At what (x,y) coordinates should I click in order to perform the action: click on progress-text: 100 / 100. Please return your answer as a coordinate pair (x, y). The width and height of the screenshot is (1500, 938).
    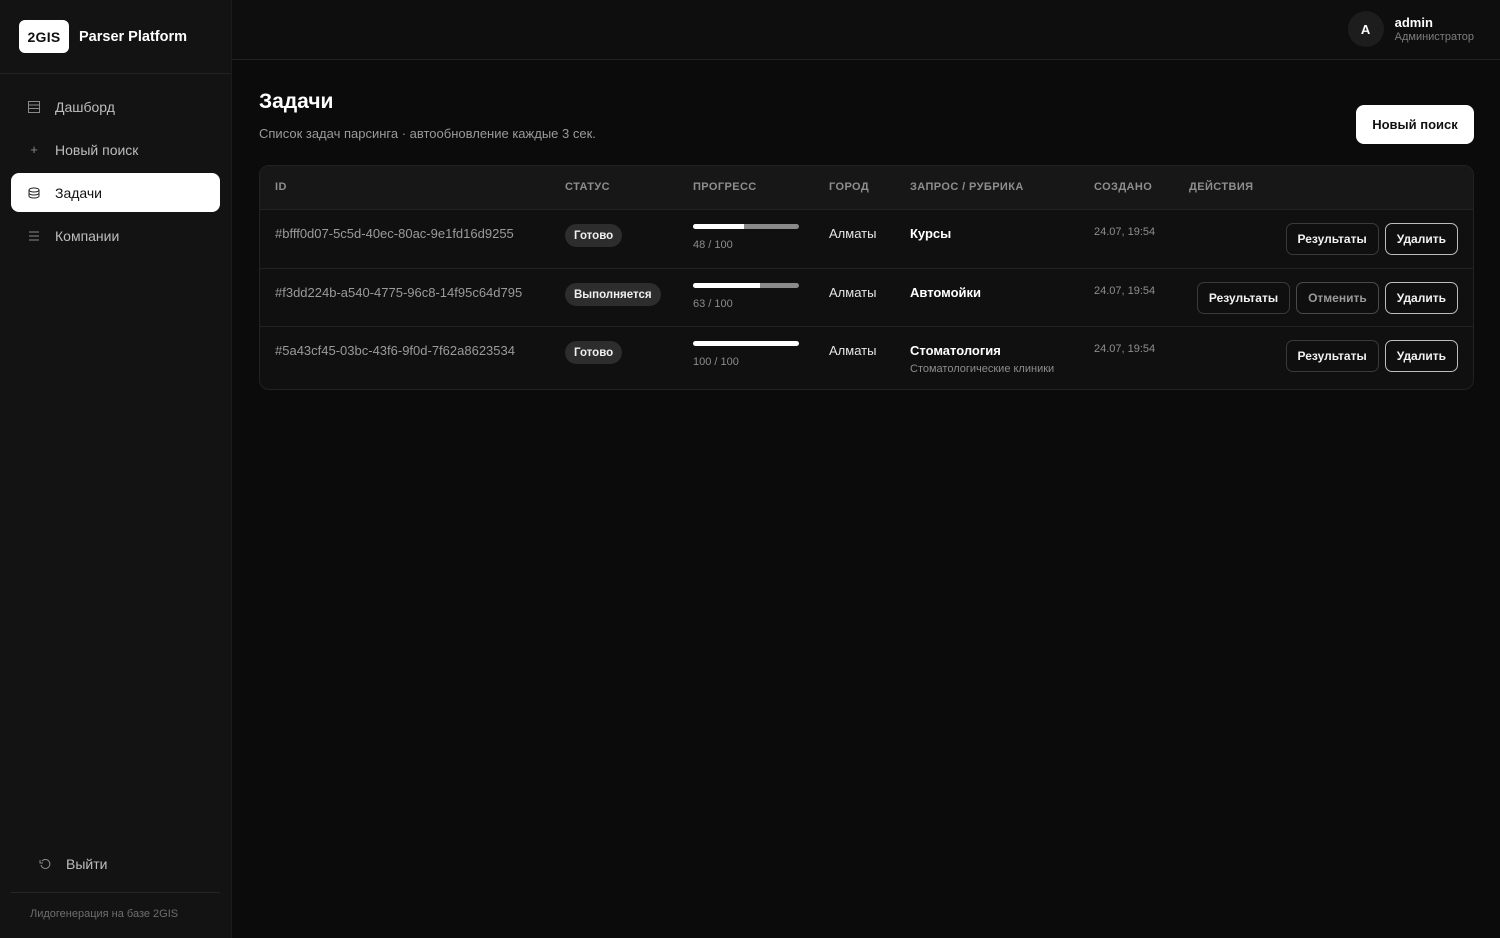
    Looking at the image, I should click on (716, 362).